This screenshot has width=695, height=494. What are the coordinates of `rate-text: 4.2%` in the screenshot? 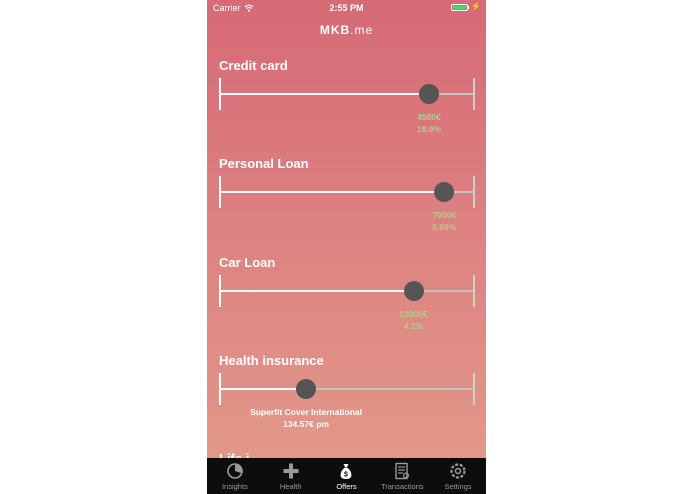 It's located at (413, 326).